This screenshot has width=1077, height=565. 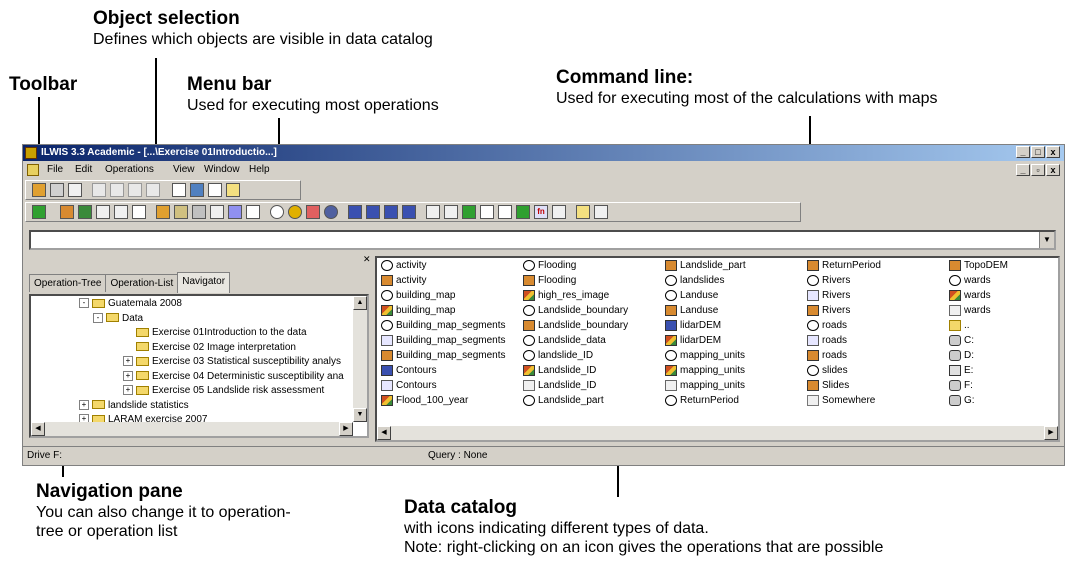 What do you see at coordinates (487, 212) in the screenshot?
I see `tree-icon` at bounding box center [487, 212].